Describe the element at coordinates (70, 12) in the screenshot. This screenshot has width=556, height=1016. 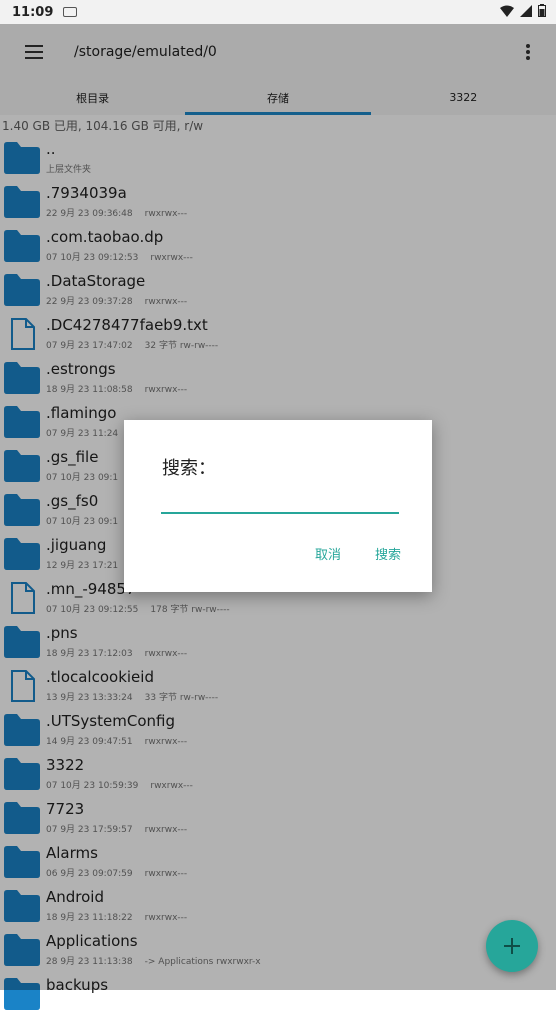
I see `notification-icon` at that location.